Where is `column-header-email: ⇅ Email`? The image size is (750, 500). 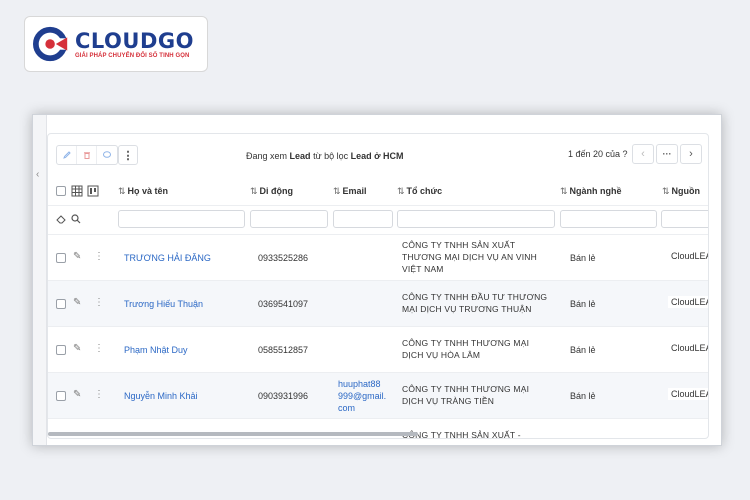
column-header-email: ⇅ Email is located at coordinates (350, 191).